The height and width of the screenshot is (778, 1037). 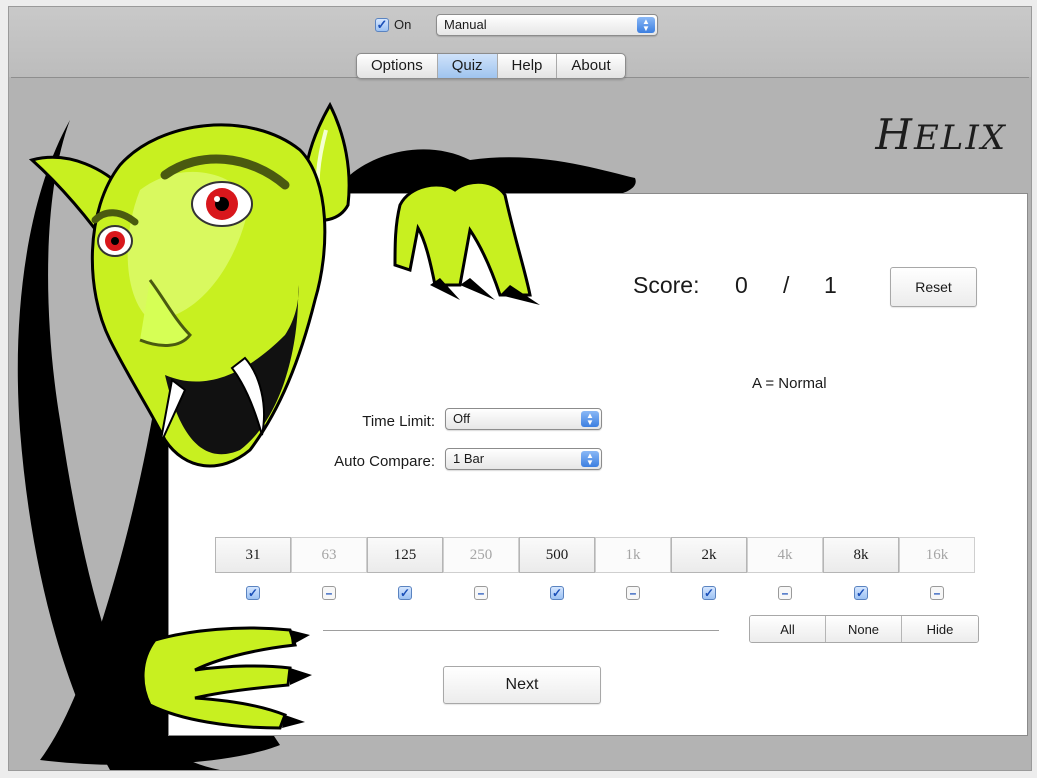 I want to click on tab-bar: Options Quiz Help About, so click(x=491, y=66).